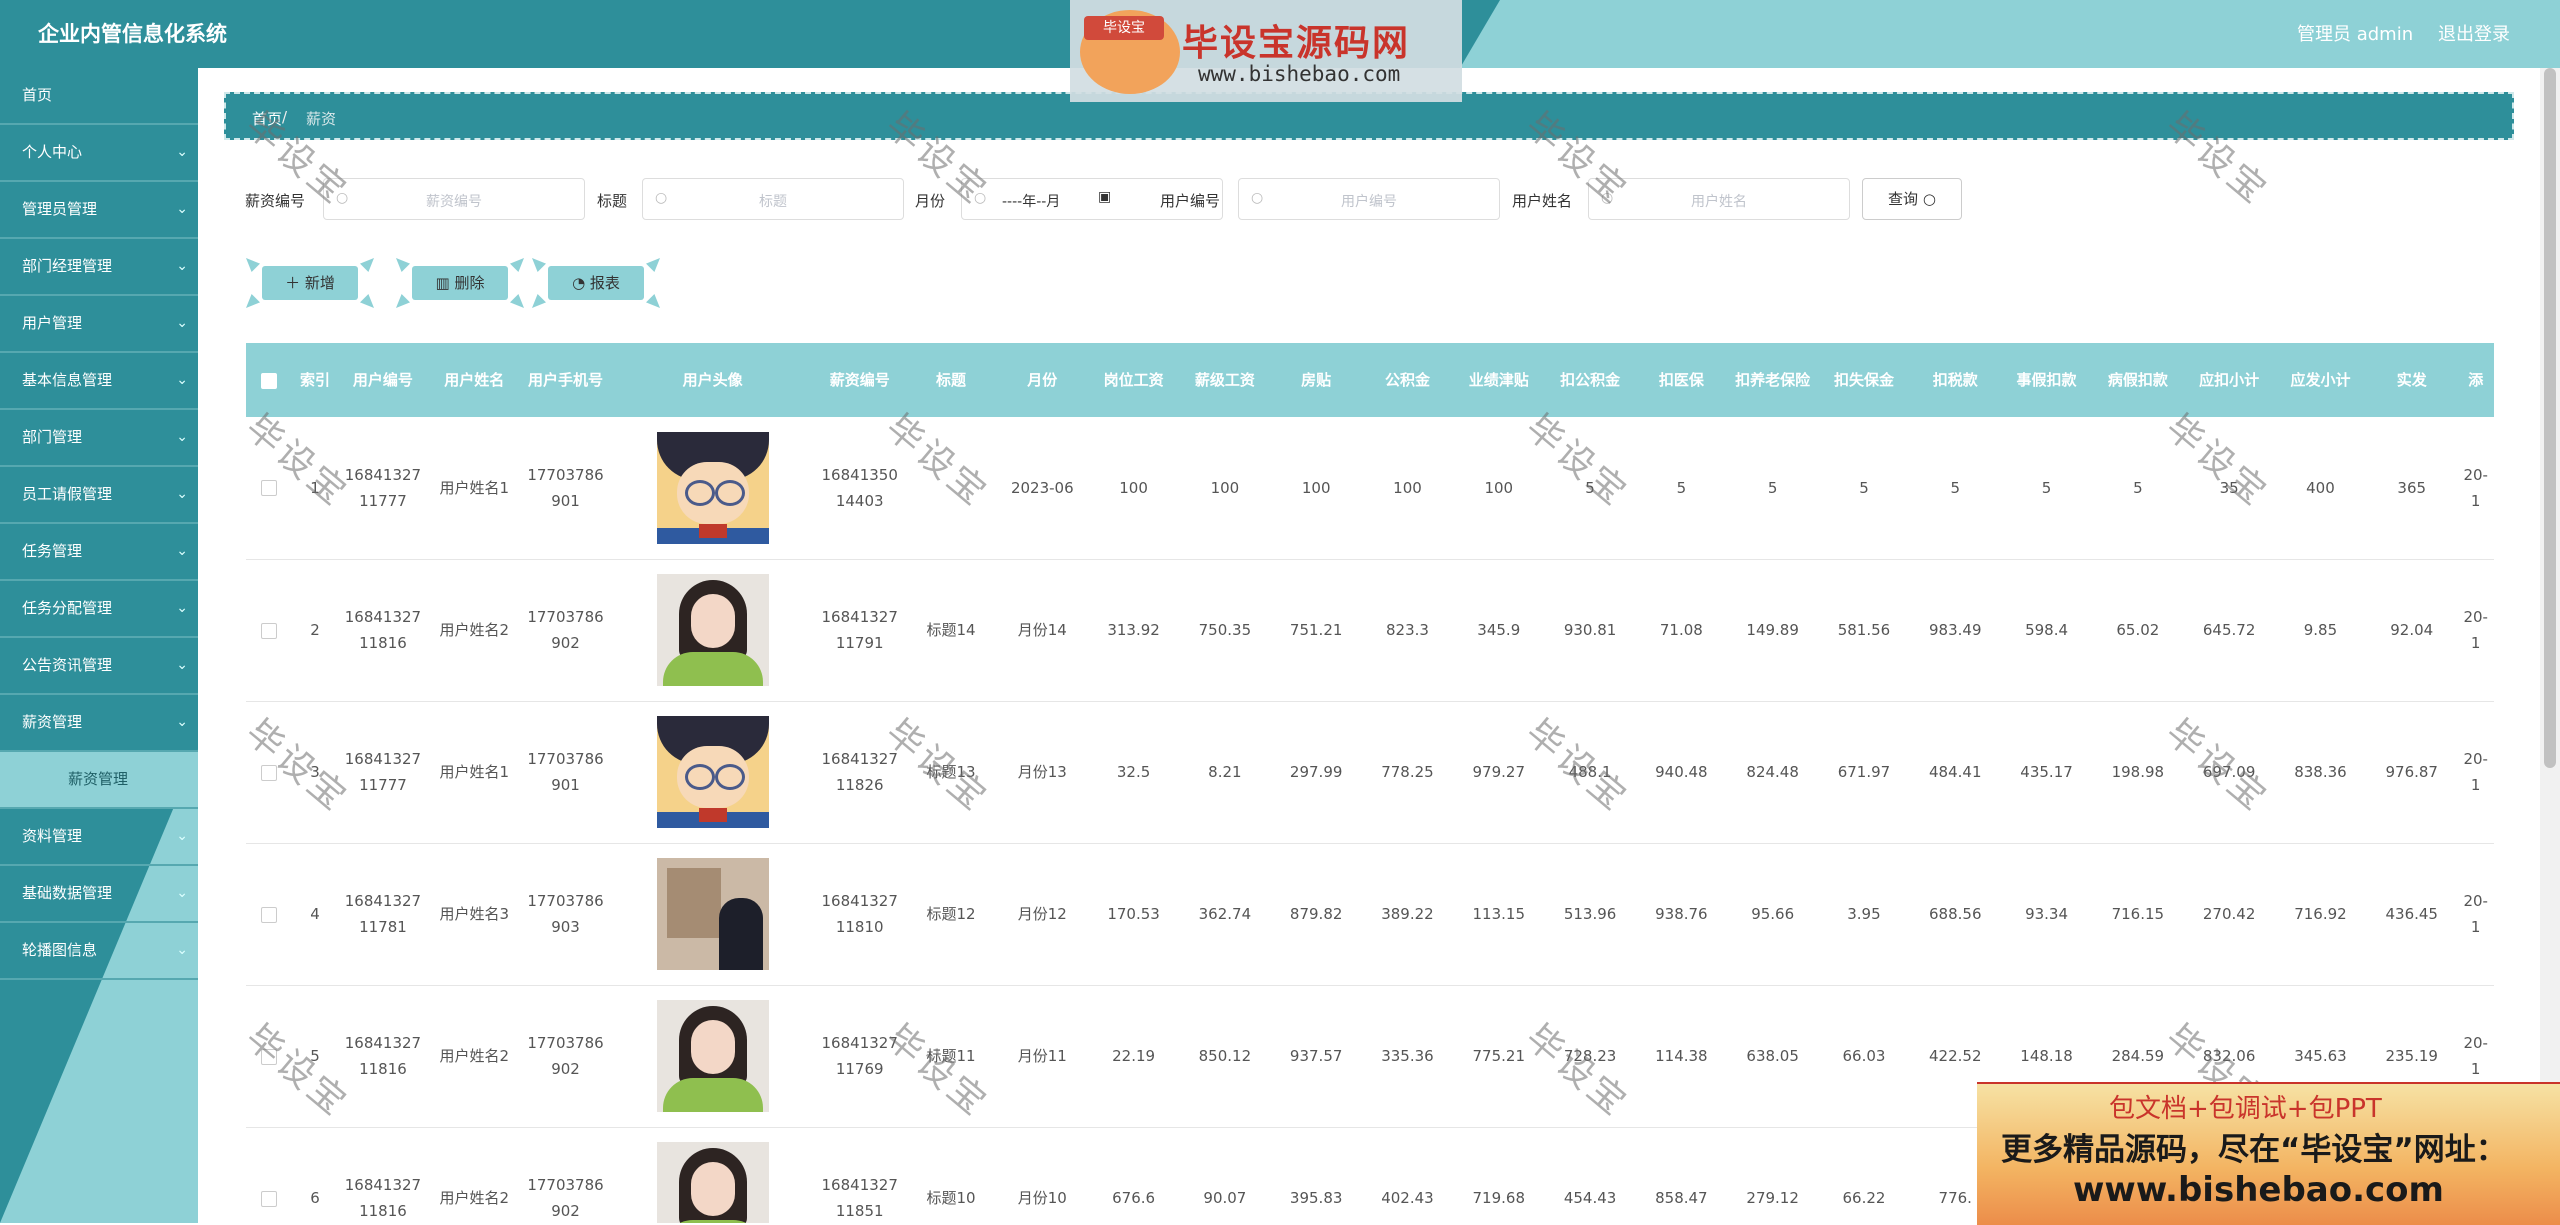  I want to click on table-cell: 17703786902, so click(565, 630).